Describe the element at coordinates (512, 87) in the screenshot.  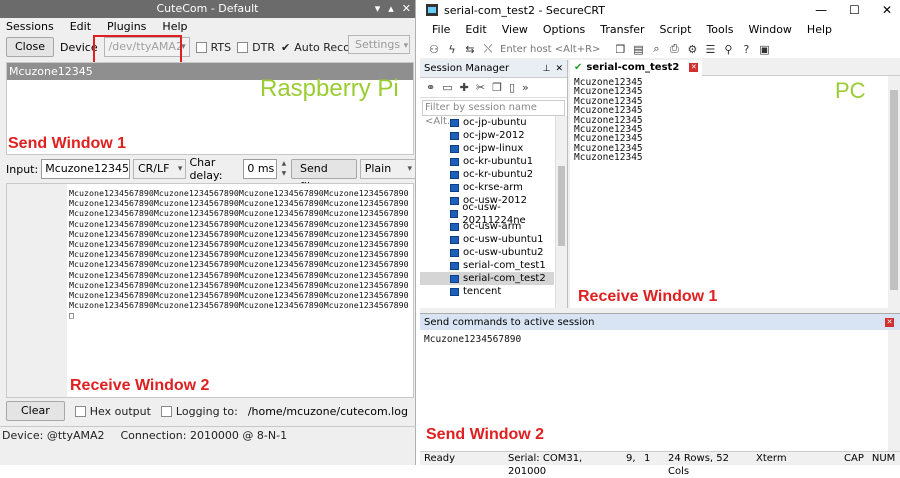
I see `paste-icon: ▯` at that location.